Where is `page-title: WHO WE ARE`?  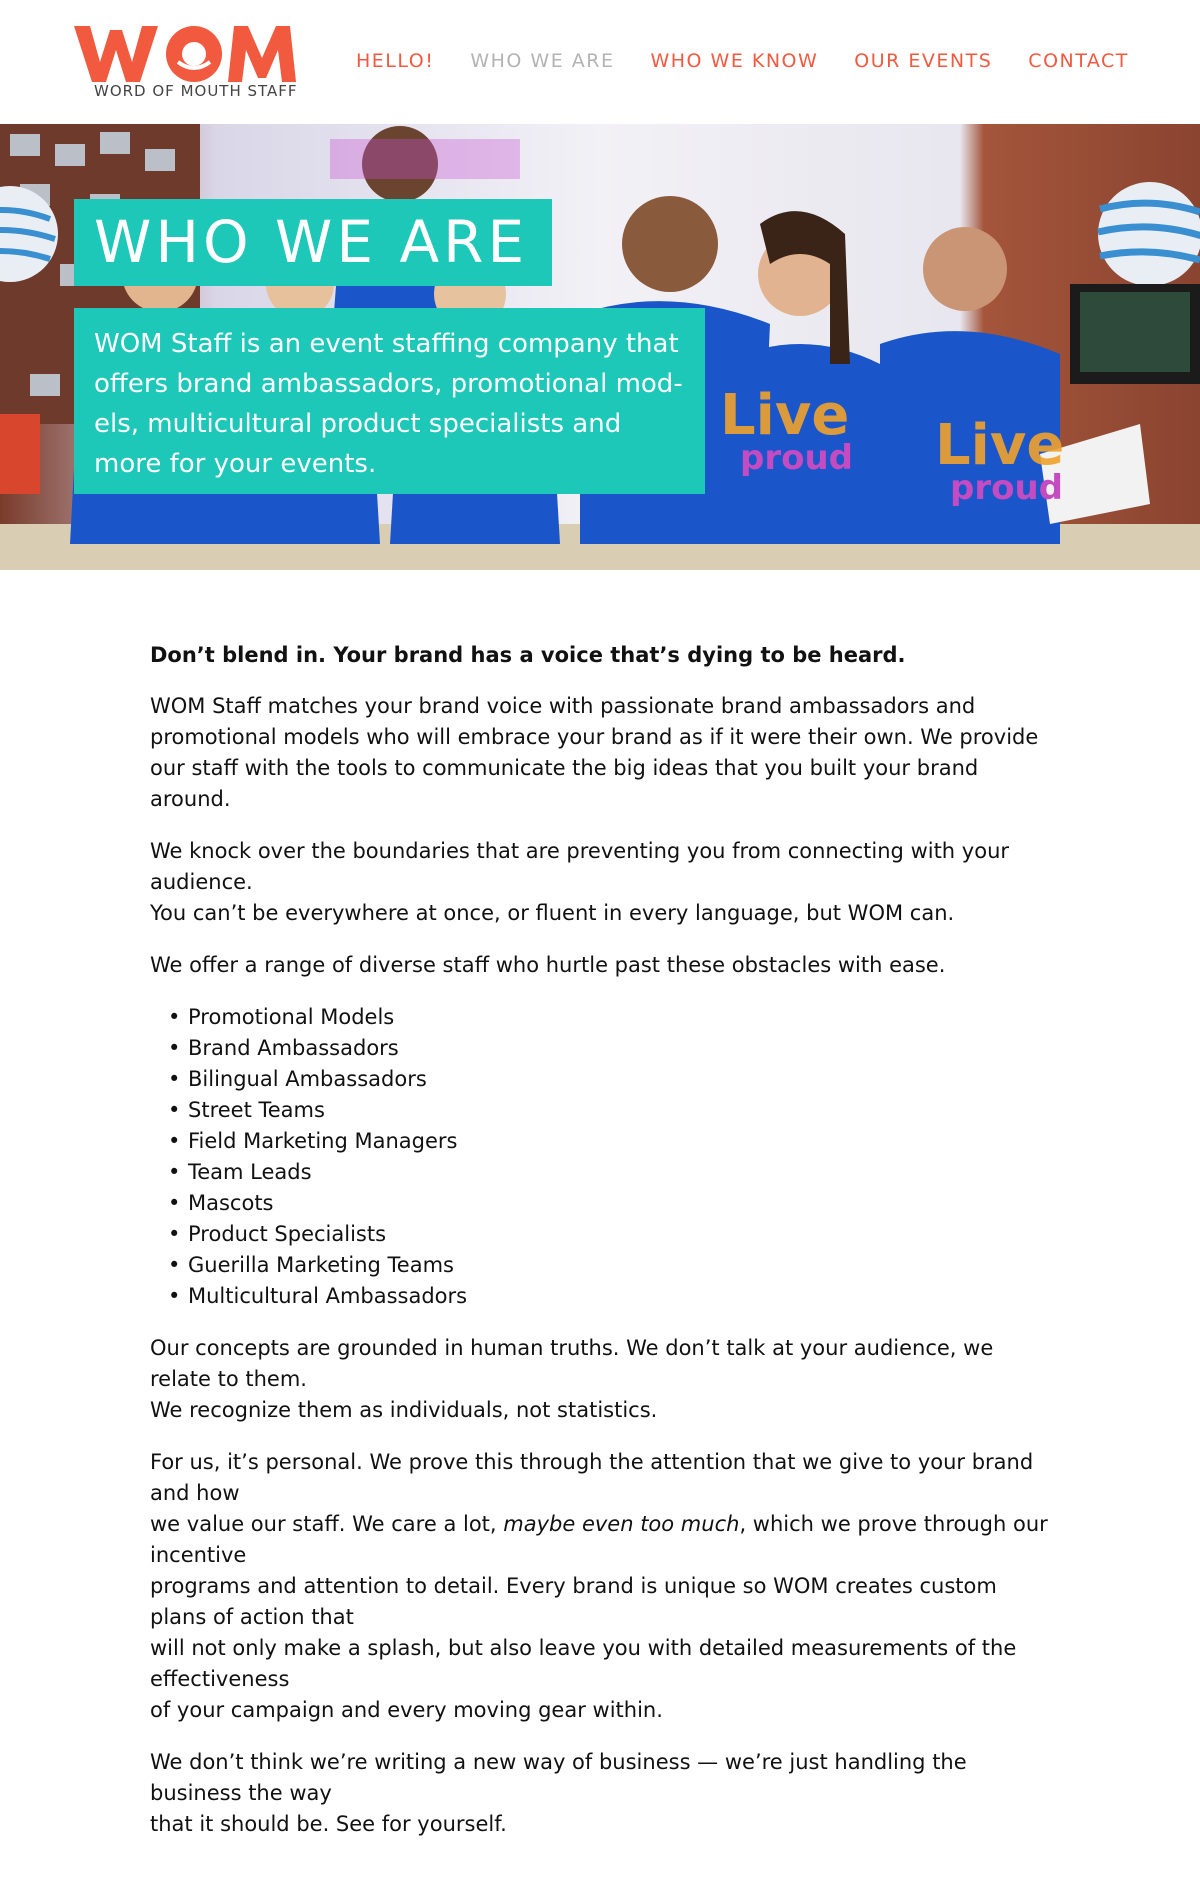 page-title: WHO WE ARE is located at coordinates (311, 242).